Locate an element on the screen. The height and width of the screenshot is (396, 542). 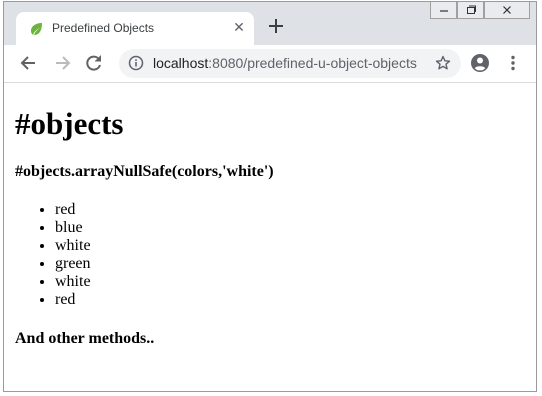
close-icon is located at coordinates (507, 10).